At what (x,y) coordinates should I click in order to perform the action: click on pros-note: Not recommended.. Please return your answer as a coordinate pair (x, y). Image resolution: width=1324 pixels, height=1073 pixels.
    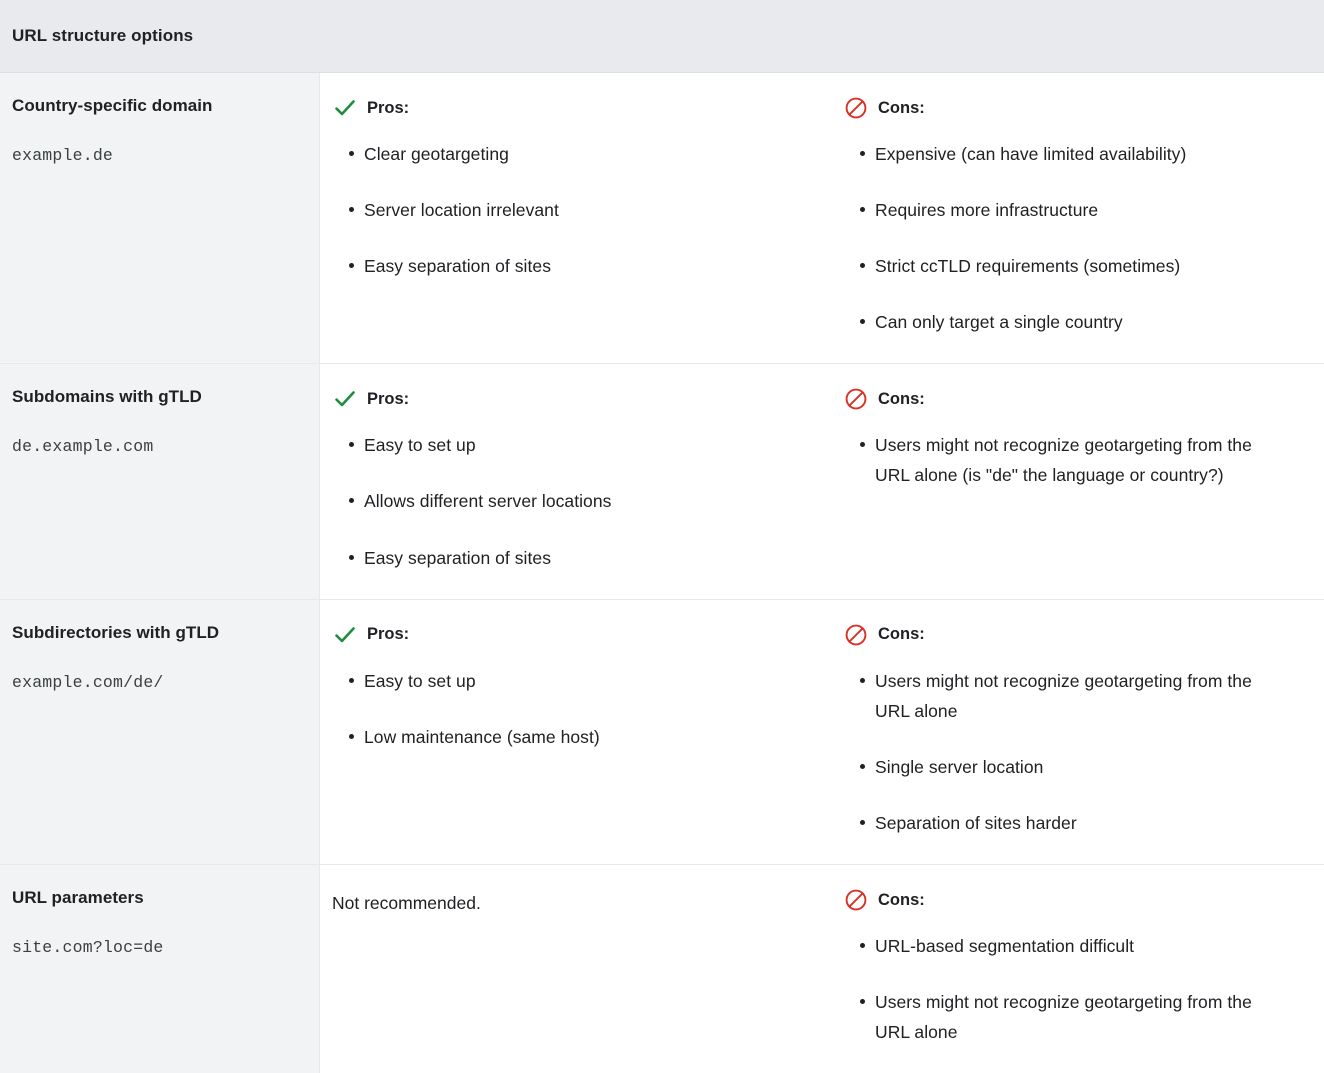
    Looking at the image, I should click on (406, 903).